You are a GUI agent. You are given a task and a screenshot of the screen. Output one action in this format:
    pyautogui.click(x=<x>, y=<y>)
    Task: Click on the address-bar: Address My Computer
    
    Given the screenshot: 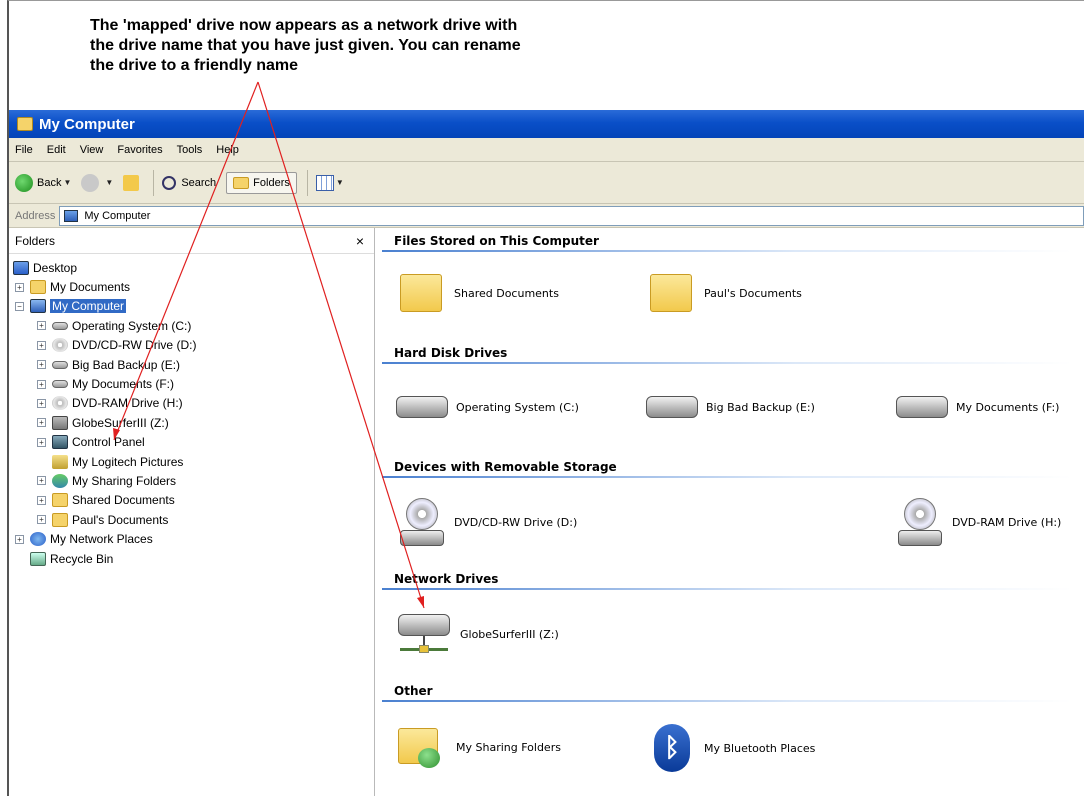 What is the action you would take?
    pyautogui.click(x=546, y=216)
    